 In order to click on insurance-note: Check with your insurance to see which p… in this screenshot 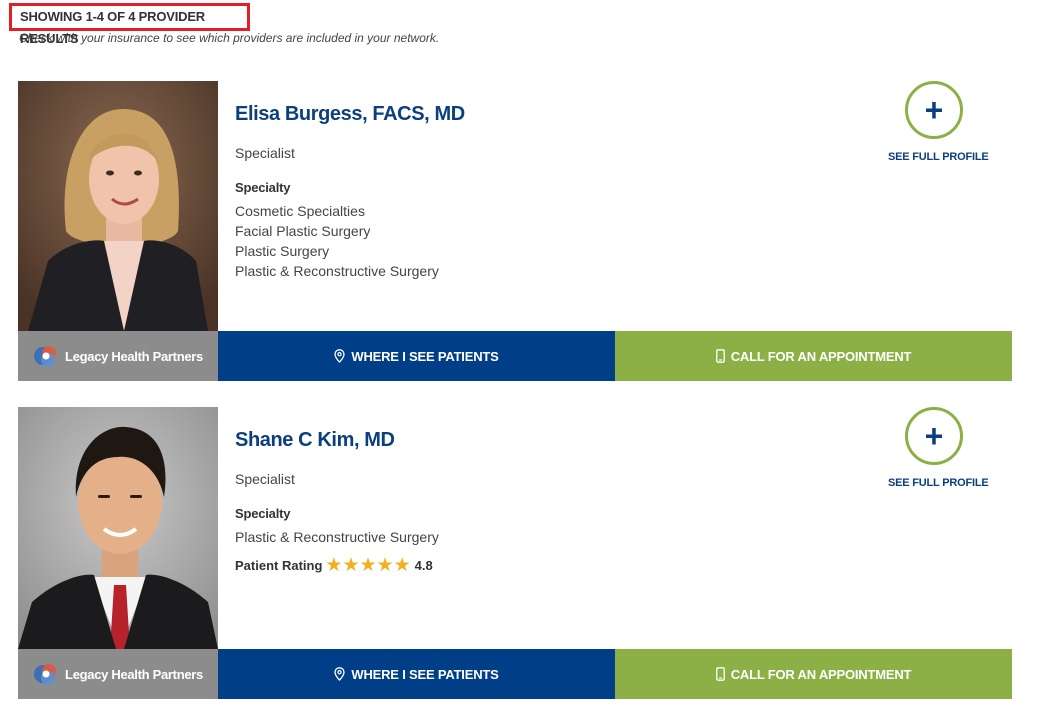, I will do `click(229, 38)`.